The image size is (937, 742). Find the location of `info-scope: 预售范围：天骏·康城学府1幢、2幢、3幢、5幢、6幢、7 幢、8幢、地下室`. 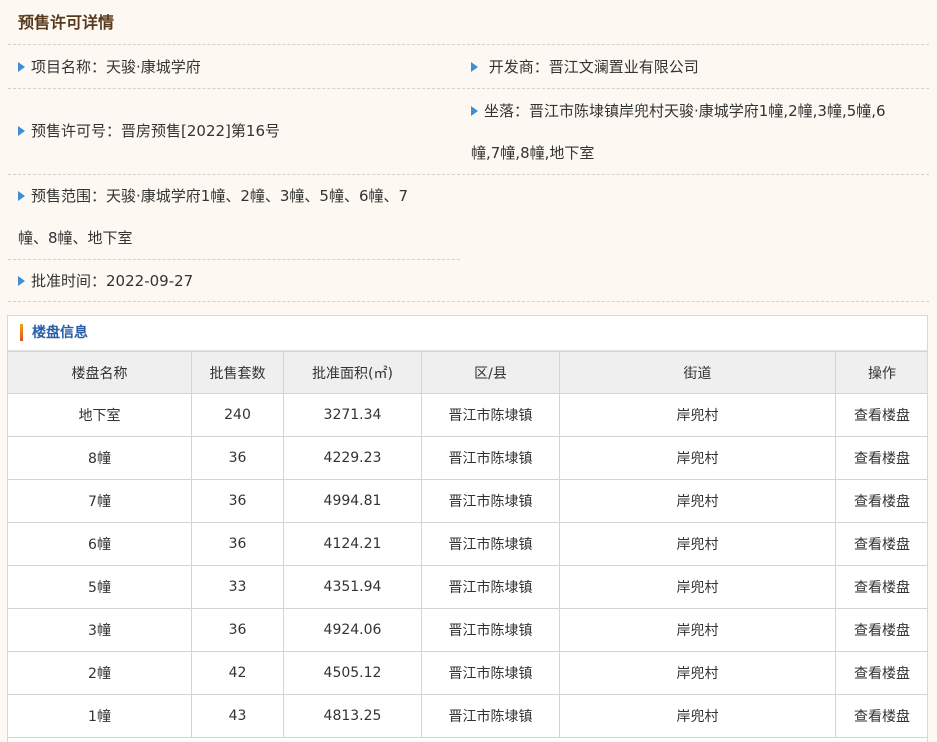

info-scope: 预售范围：天骏·康城学府1幢、2幢、3幢、5幢、6幢、7 幢、8幢、地下室 is located at coordinates (238, 217).